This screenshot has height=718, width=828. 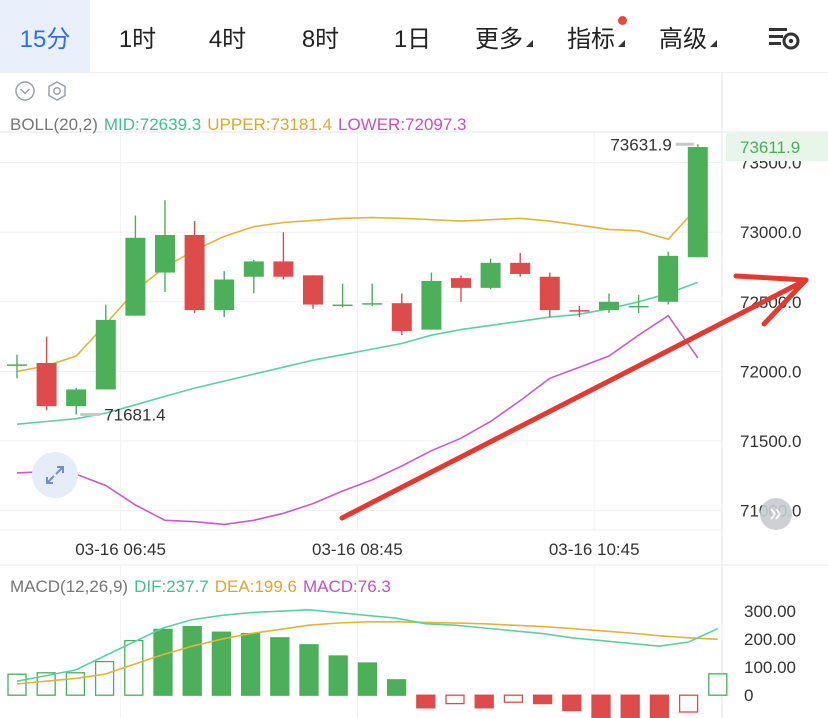 I want to click on last-price-tag: 73611.9, so click(x=770, y=147).